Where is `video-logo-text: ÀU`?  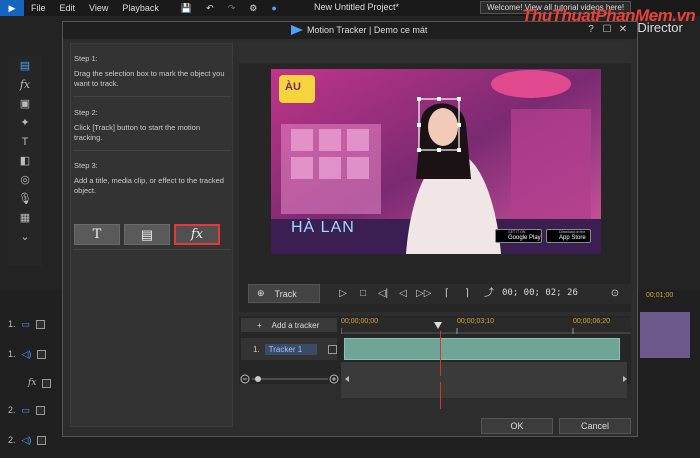 video-logo-text: ÀU is located at coordinates (293, 87).